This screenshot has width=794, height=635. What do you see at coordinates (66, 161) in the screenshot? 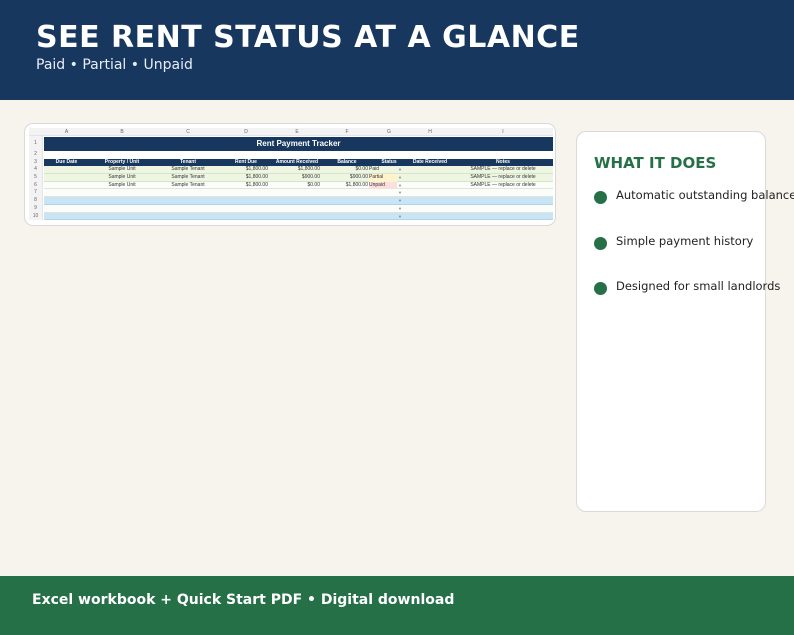
I see `header-cell: Due Date` at bounding box center [66, 161].